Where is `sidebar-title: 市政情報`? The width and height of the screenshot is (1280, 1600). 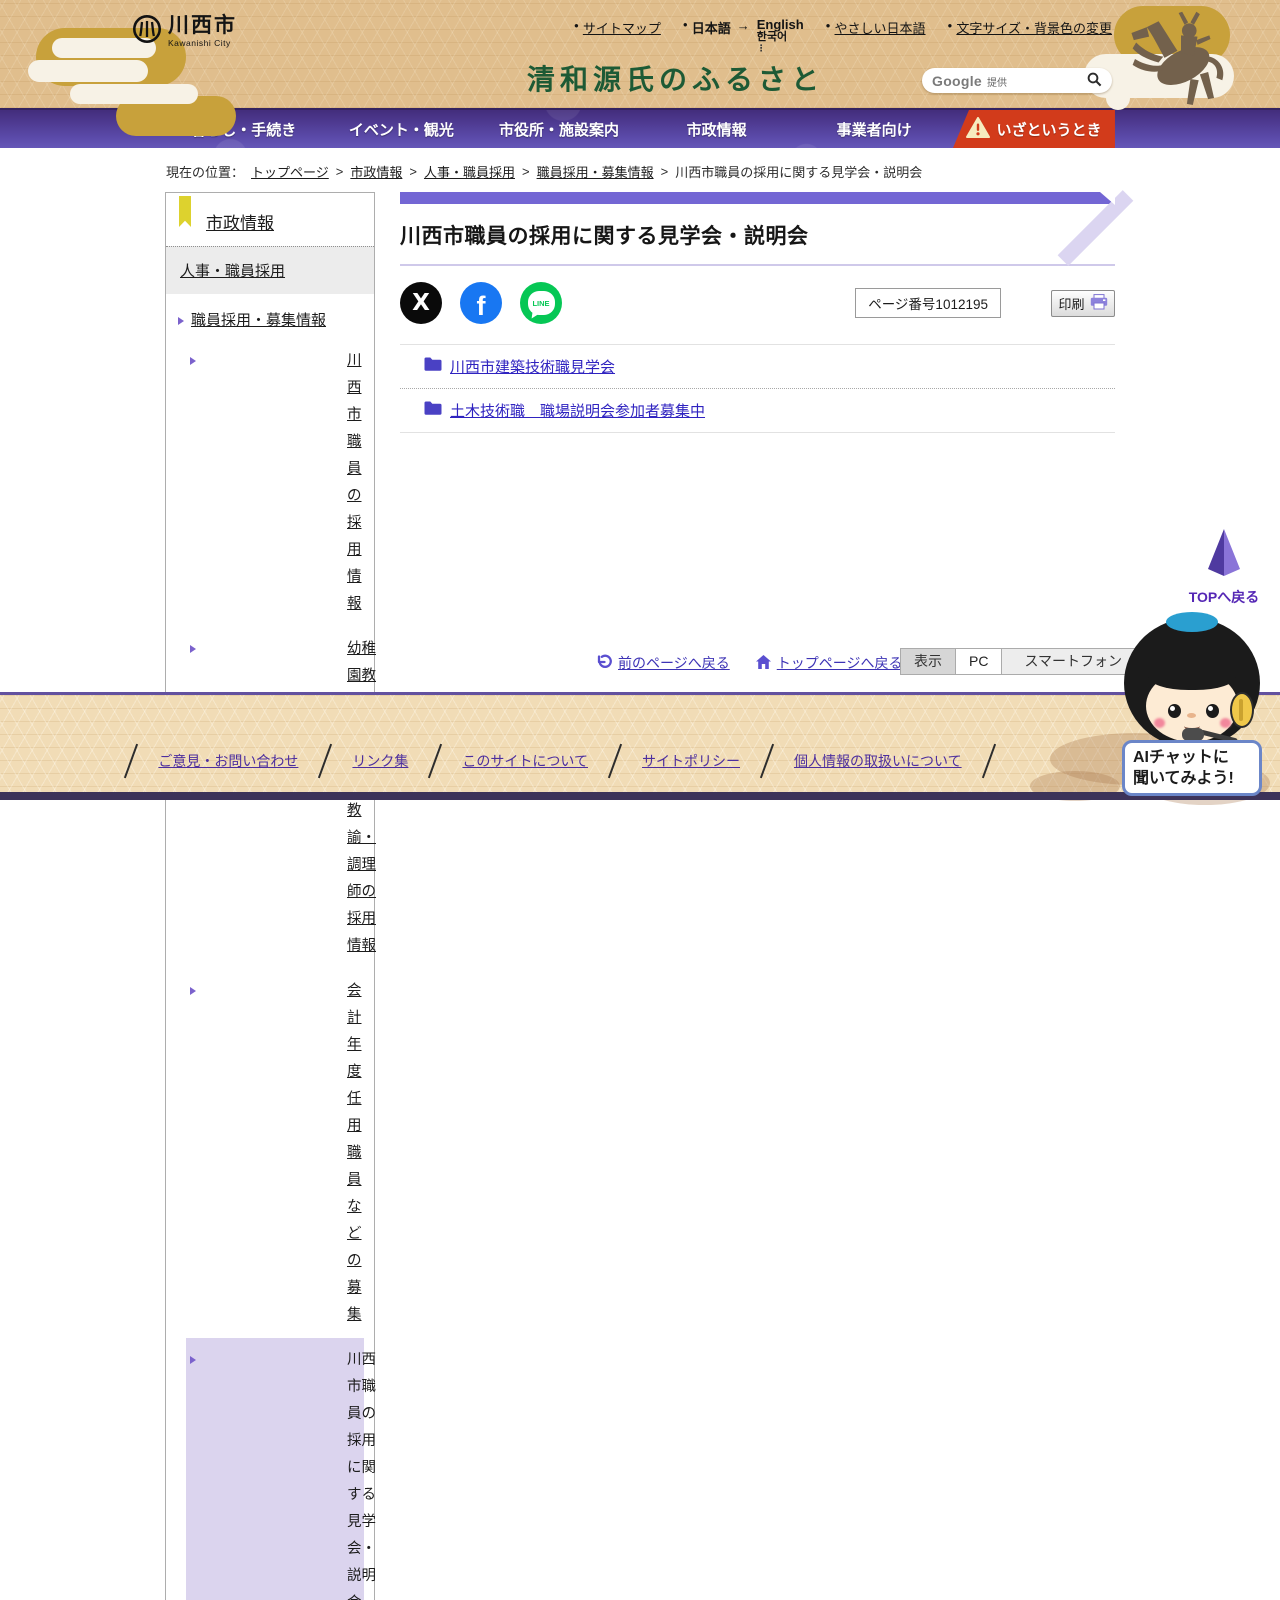
sidebar-title: 市政情報 is located at coordinates (270, 219).